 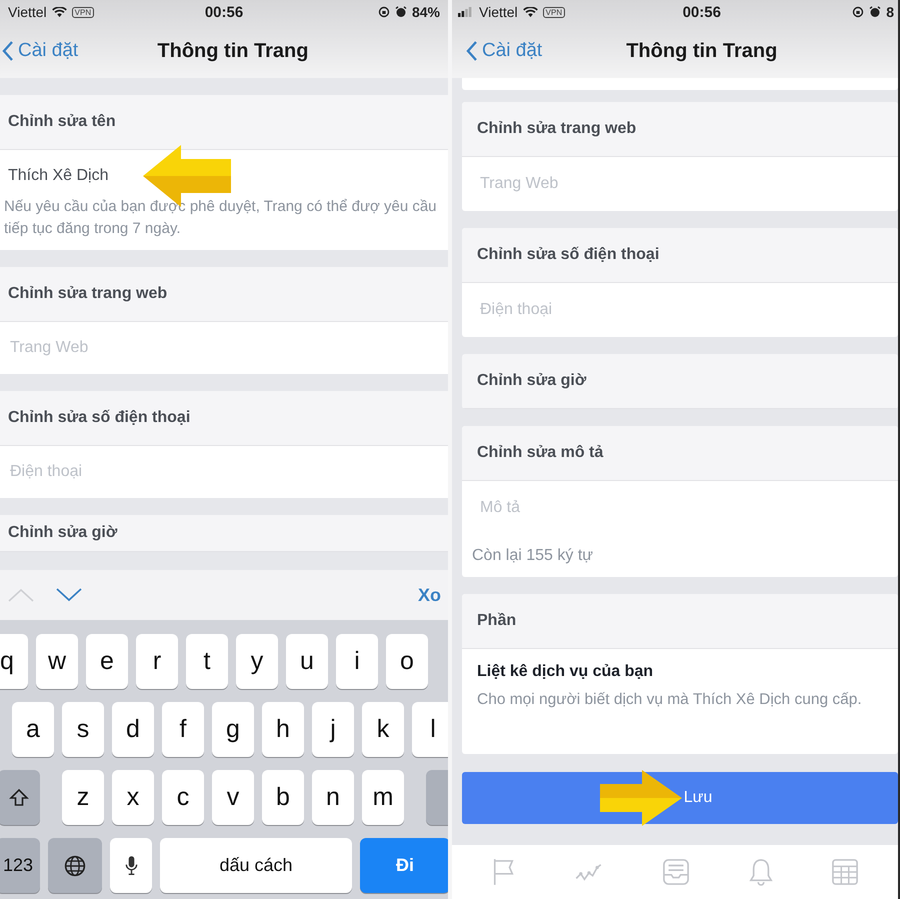 I want to click on keyboard-key: d, so click(x=133, y=729).